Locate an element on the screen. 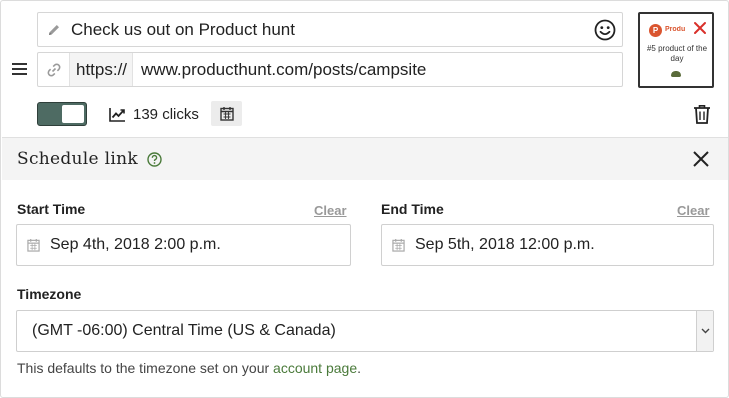 This screenshot has width=729, height=398. trash-icon is located at coordinates (702, 114).